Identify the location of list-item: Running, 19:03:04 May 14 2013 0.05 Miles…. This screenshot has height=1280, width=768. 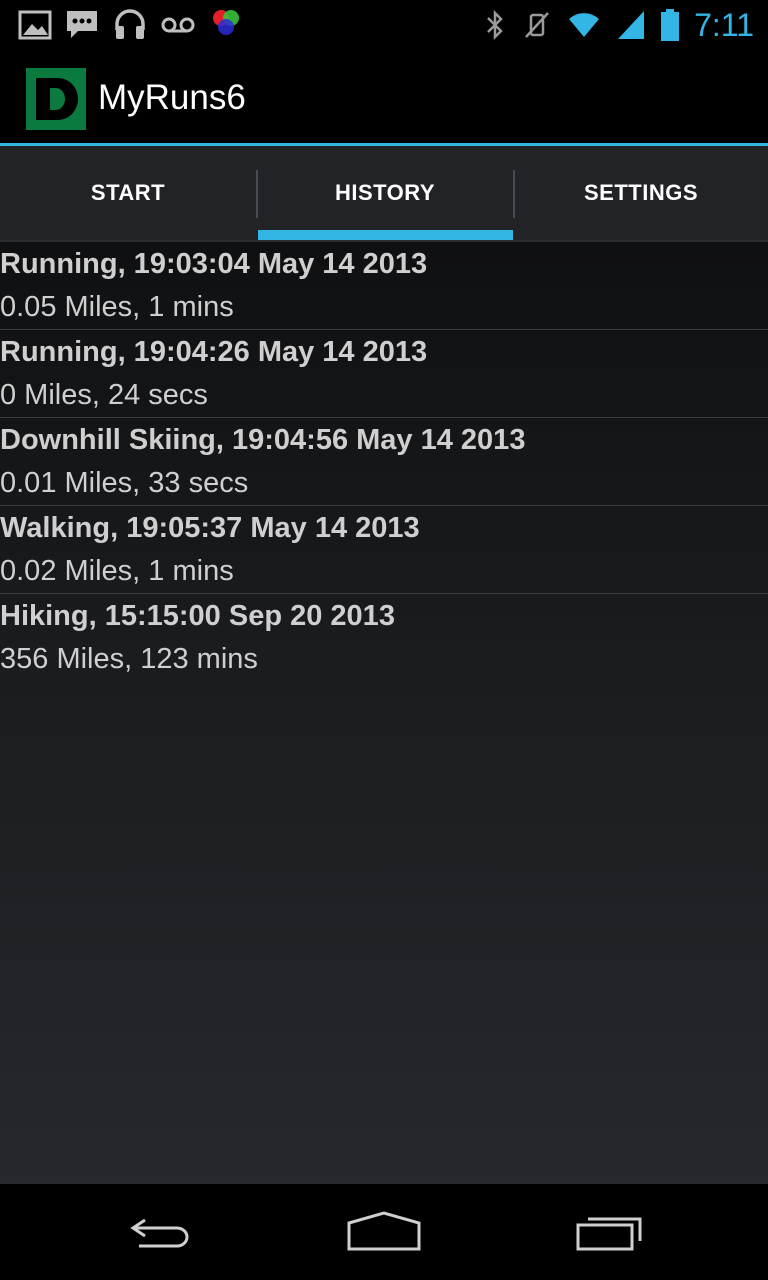
(384, 286).